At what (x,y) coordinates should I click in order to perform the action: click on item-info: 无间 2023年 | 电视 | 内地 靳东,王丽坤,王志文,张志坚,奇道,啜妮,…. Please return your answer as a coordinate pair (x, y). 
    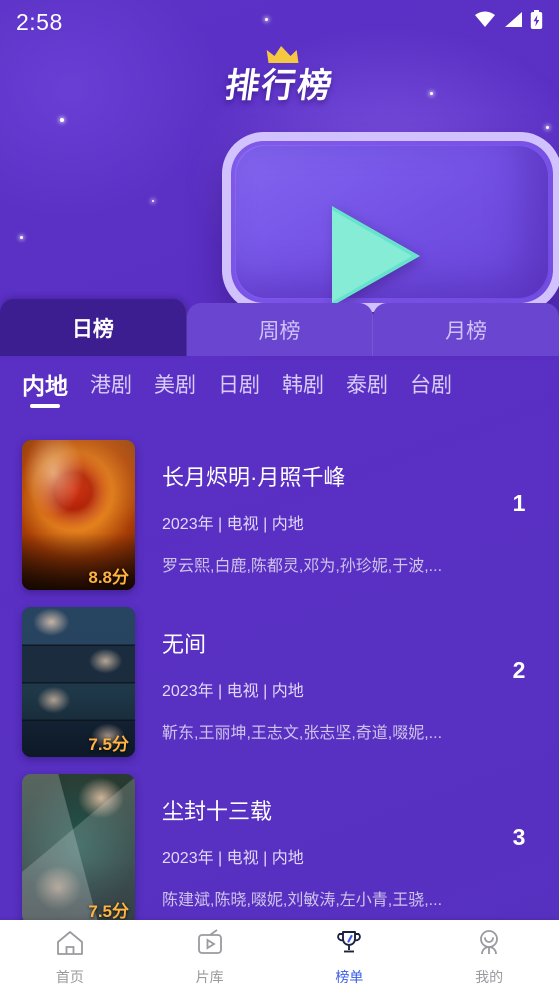
    Looking at the image, I should click on (317, 675).